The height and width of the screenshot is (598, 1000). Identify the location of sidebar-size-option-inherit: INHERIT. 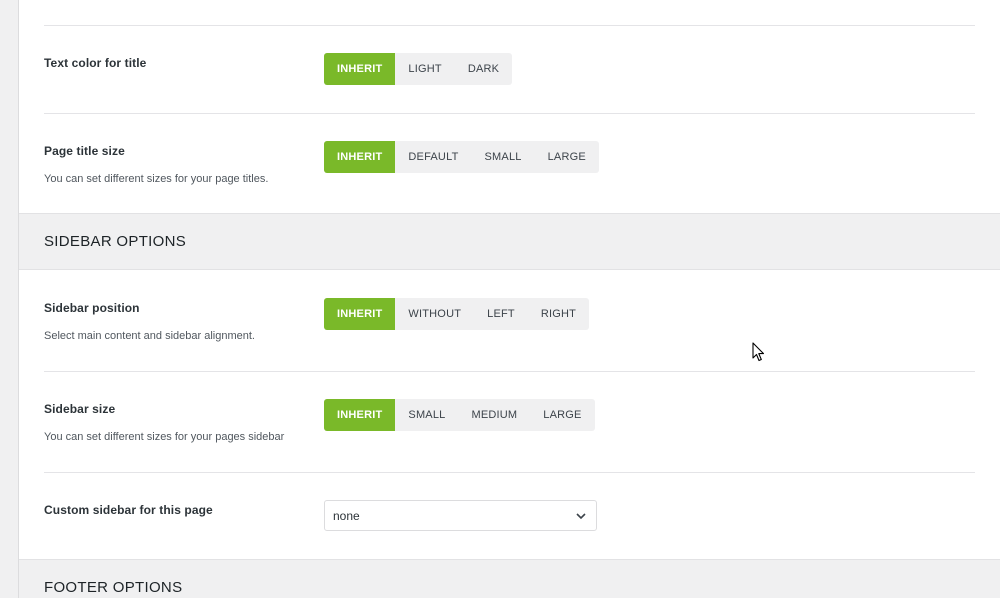
(360, 415).